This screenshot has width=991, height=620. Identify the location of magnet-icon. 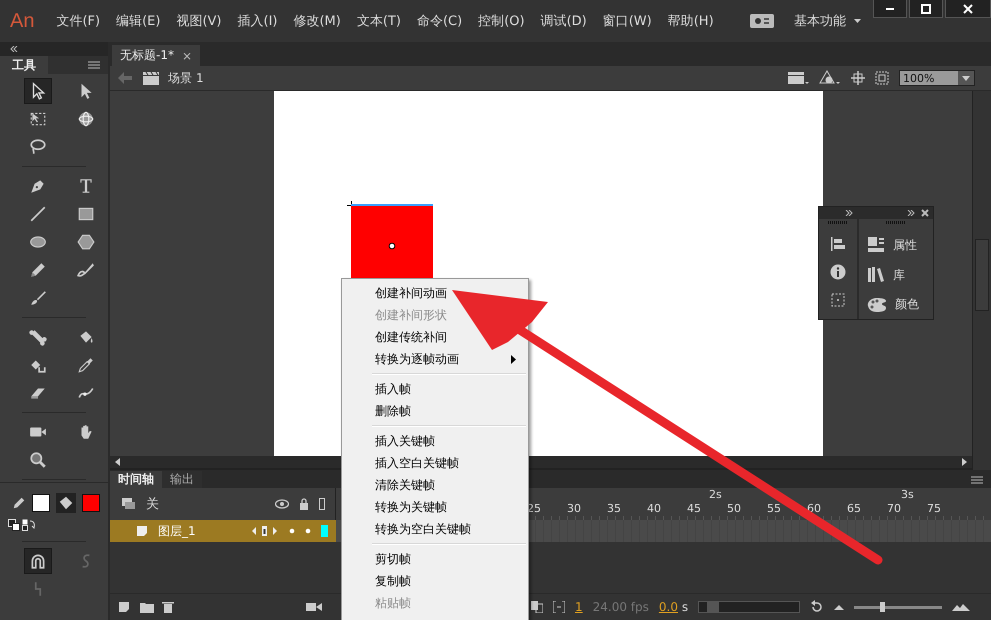
(38, 561).